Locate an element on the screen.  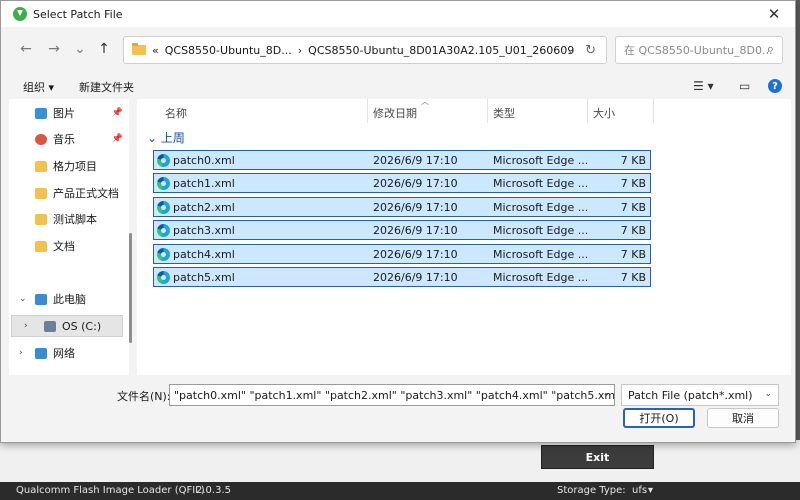
drive-icon is located at coordinates (50, 326).